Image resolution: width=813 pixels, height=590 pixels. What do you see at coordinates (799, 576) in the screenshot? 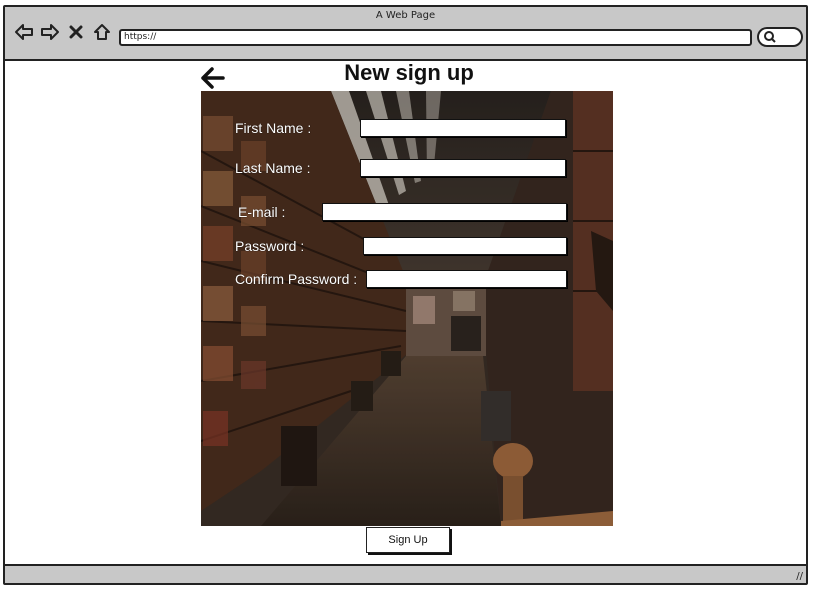
I see `resize-grip-icon: //` at bounding box center [799, 576].